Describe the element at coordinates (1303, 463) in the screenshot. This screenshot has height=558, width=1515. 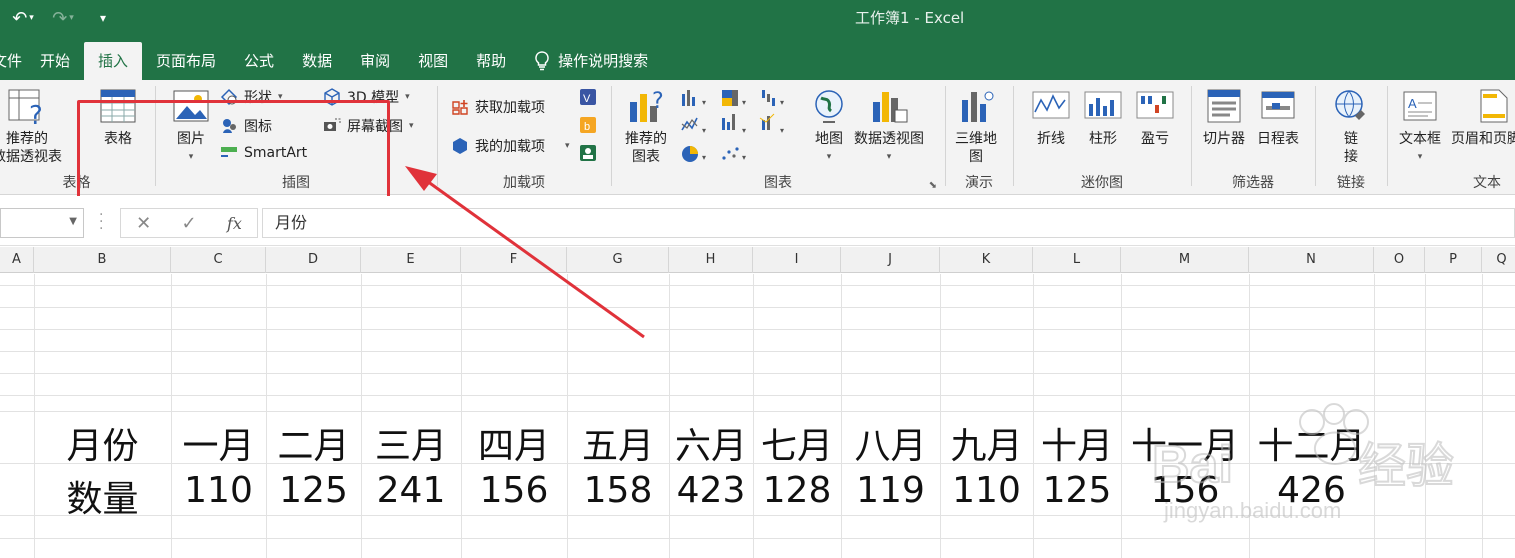
I see `watermark-logo: Bai 经验 jingyan.baidu.com` at that location.